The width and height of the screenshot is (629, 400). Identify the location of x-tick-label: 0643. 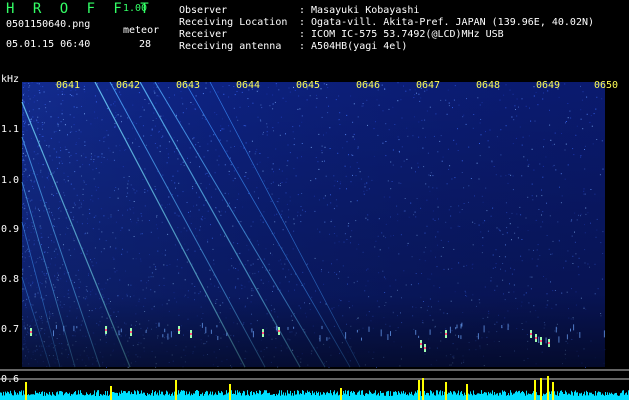
(188, 85).